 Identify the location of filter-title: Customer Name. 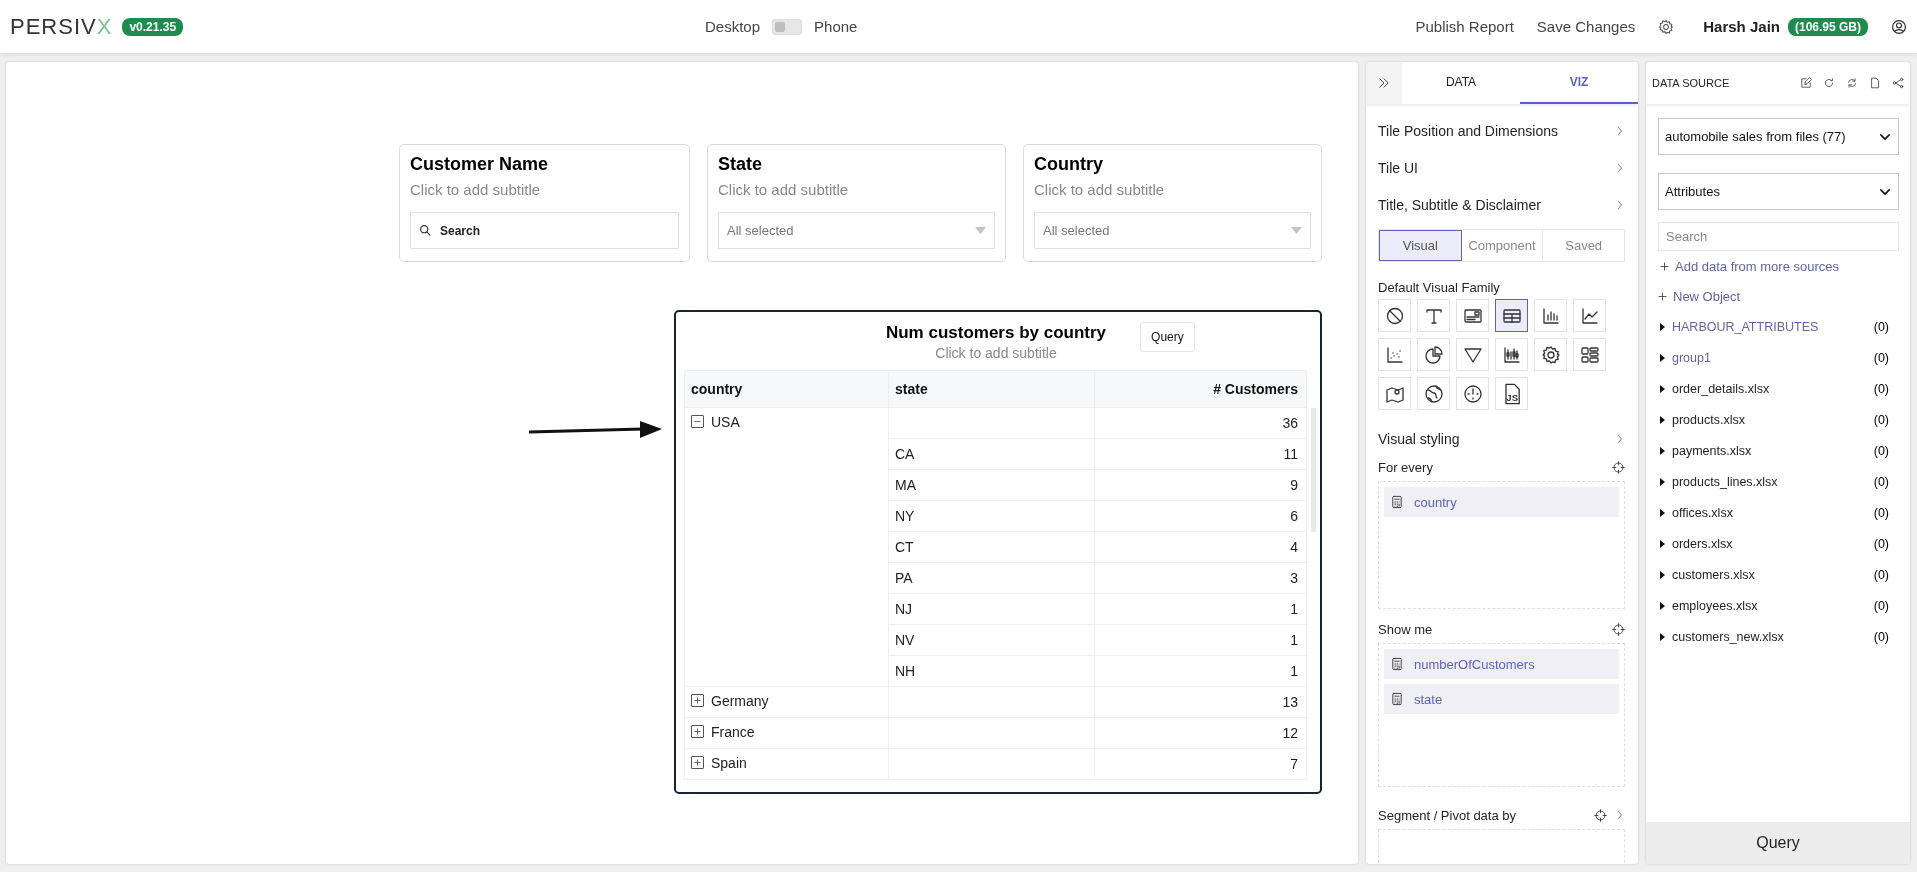
(480, 164).